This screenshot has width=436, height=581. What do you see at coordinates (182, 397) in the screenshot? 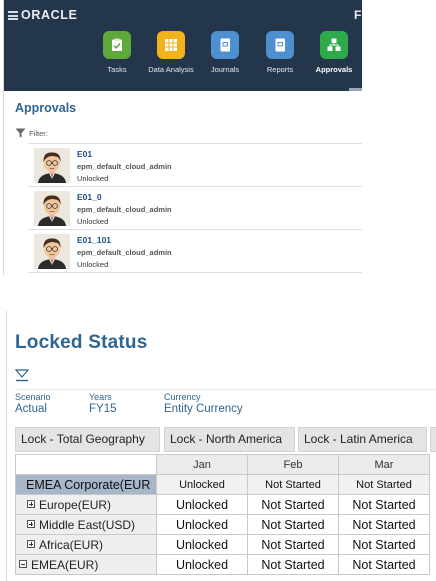
I see `pov-header: Currency` at bounding box center [182, 397].